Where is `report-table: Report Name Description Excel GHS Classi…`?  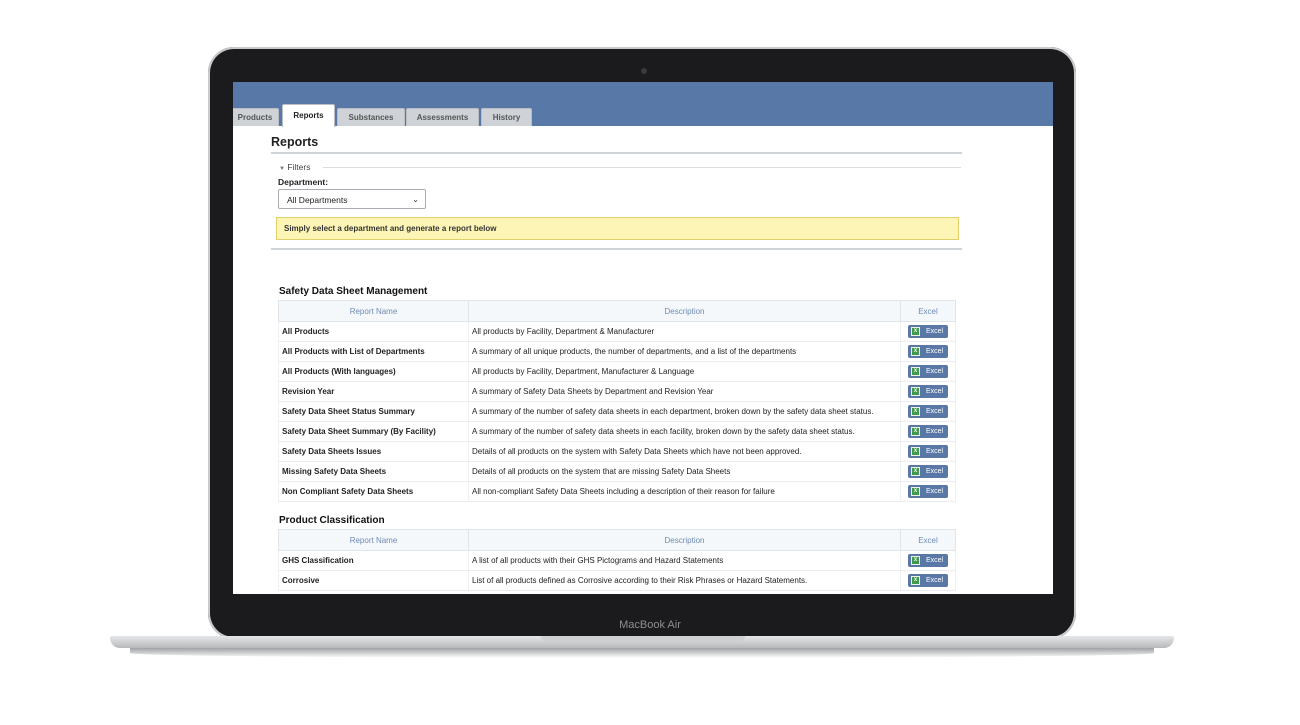 report-table: Report Name Description Excel GHS Classi… is located at coordinates (617, 560).